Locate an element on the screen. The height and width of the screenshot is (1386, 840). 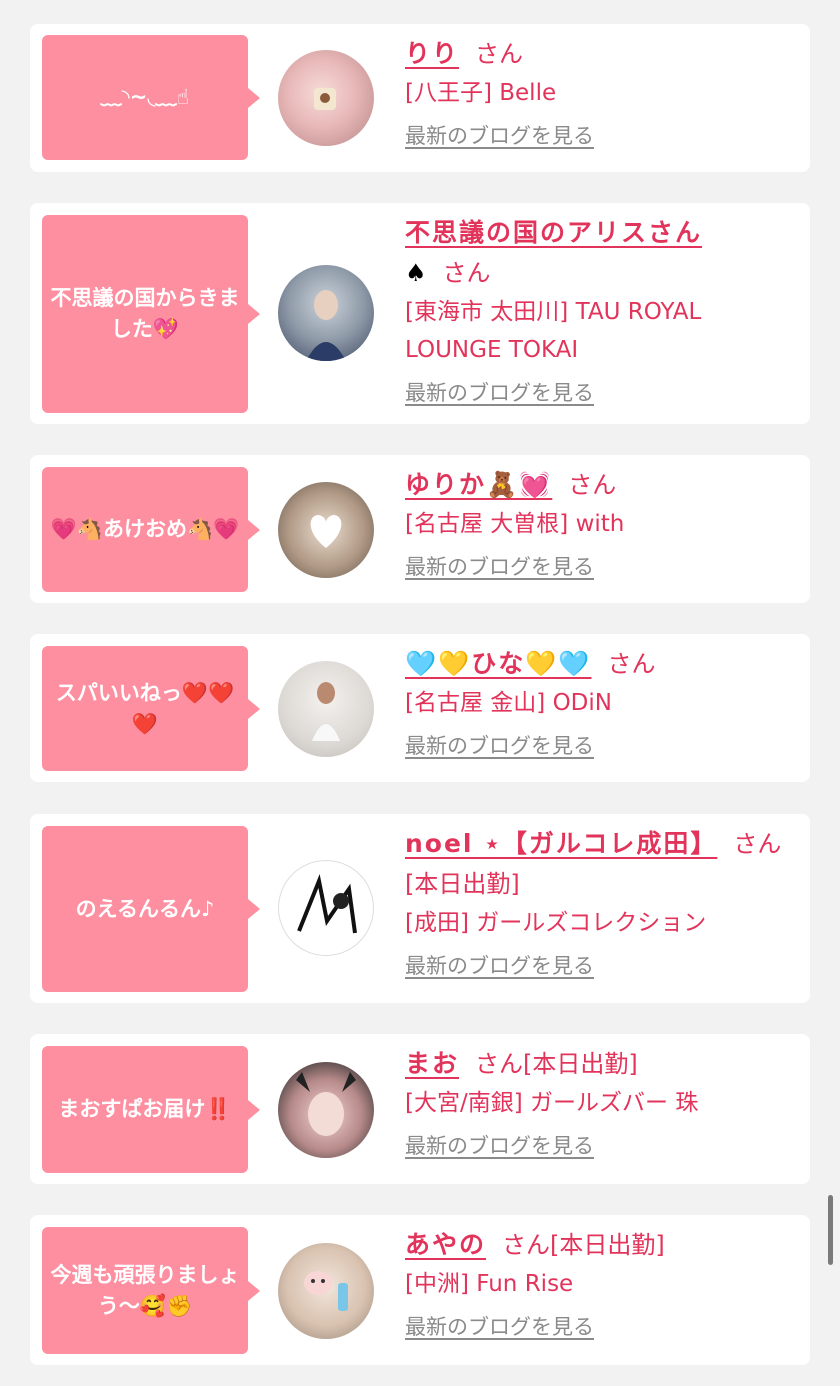
message-bubble: まおすぱお届け‼️ is located at coordinates (151, 1109).